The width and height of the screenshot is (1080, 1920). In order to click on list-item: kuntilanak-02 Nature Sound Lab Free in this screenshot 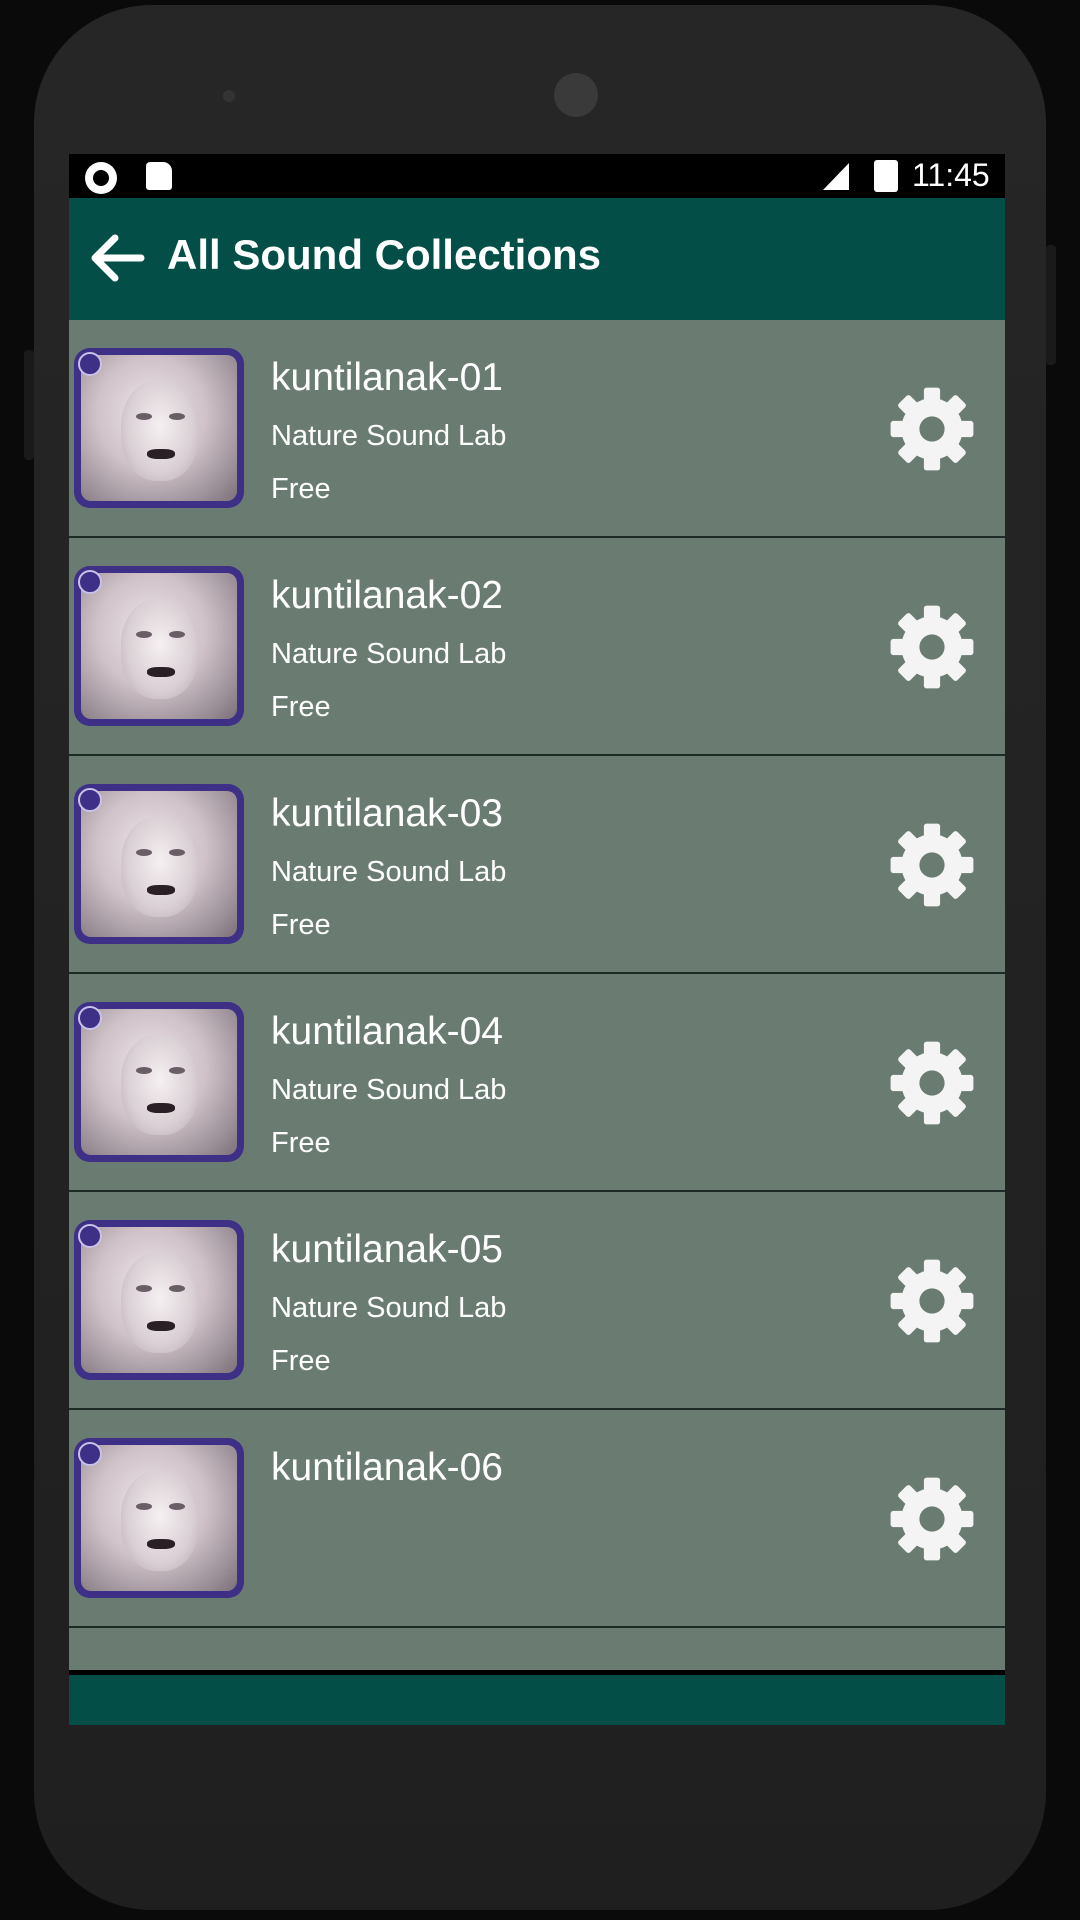, I will do `click(537, 647)`.